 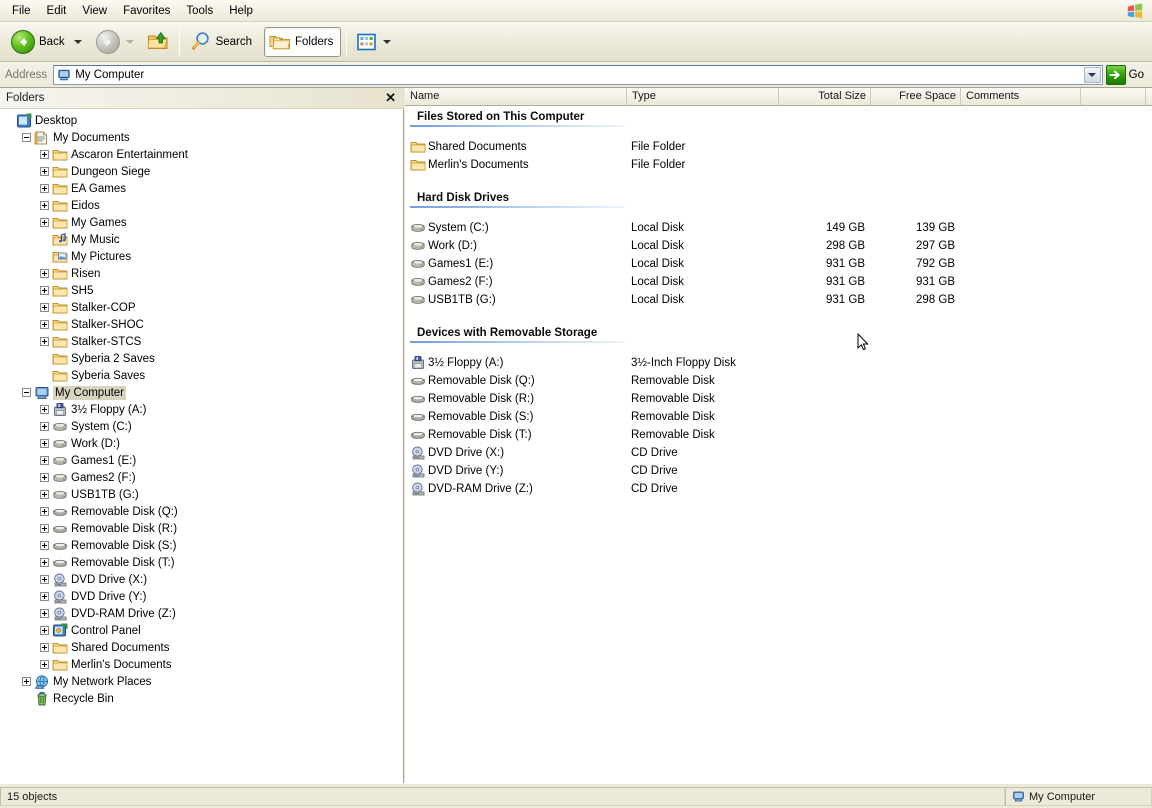 What do you see at coordinates (1092, 74) in the screenshot?
I see `address-dropdown-button` at bounding box center [1092, 74].